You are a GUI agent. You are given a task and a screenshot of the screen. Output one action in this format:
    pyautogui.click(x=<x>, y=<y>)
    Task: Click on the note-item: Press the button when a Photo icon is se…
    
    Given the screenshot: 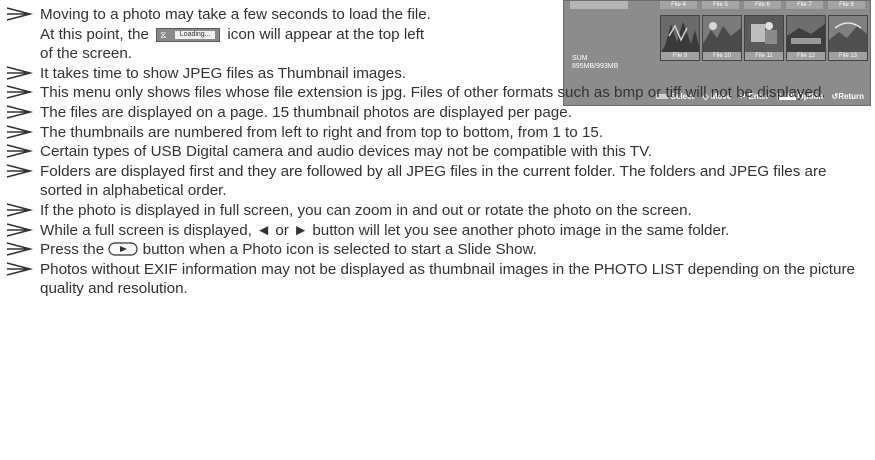 What is the action you would take?
    pyautogui.click(x=439, y=250)
    